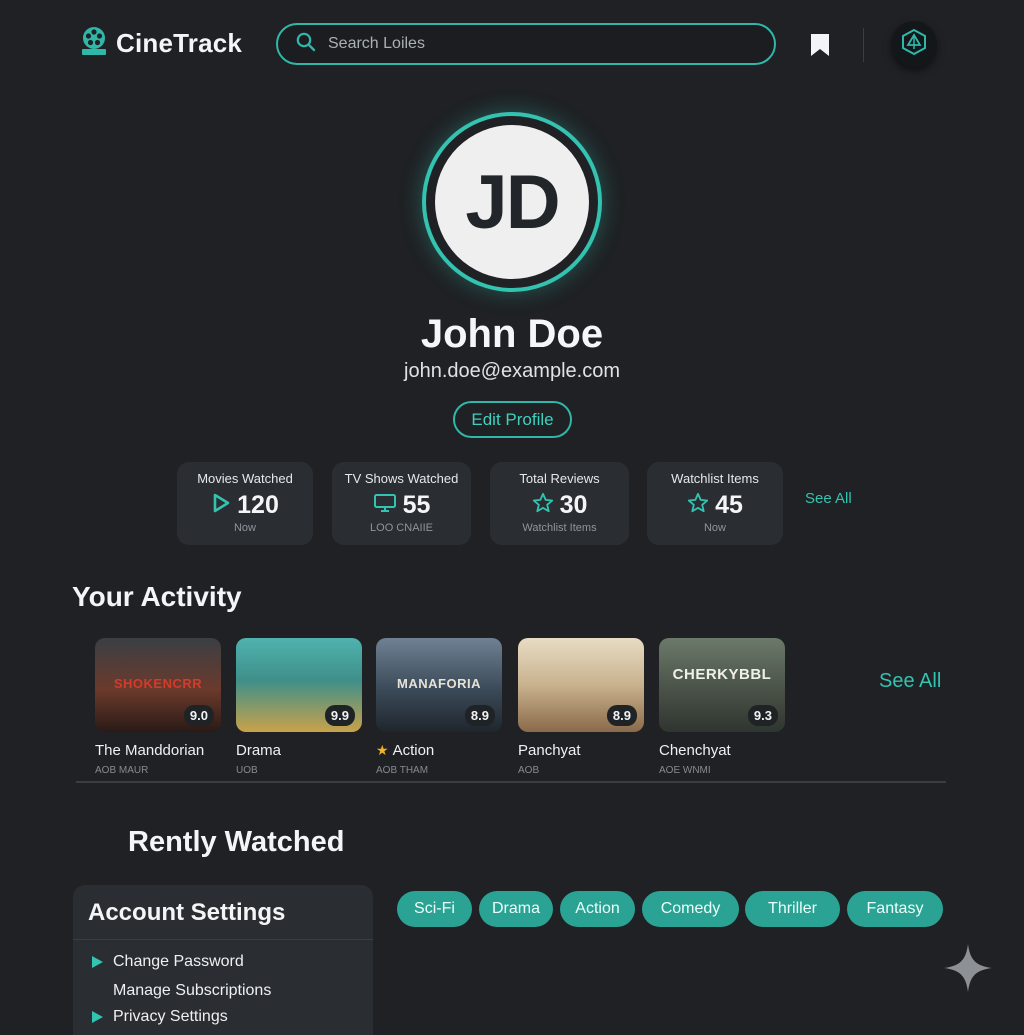  What do you see at coordinates (516, 909) in the screenshot?
I see `genre-chip-drama: Drama` at bounding box center [516, 909].